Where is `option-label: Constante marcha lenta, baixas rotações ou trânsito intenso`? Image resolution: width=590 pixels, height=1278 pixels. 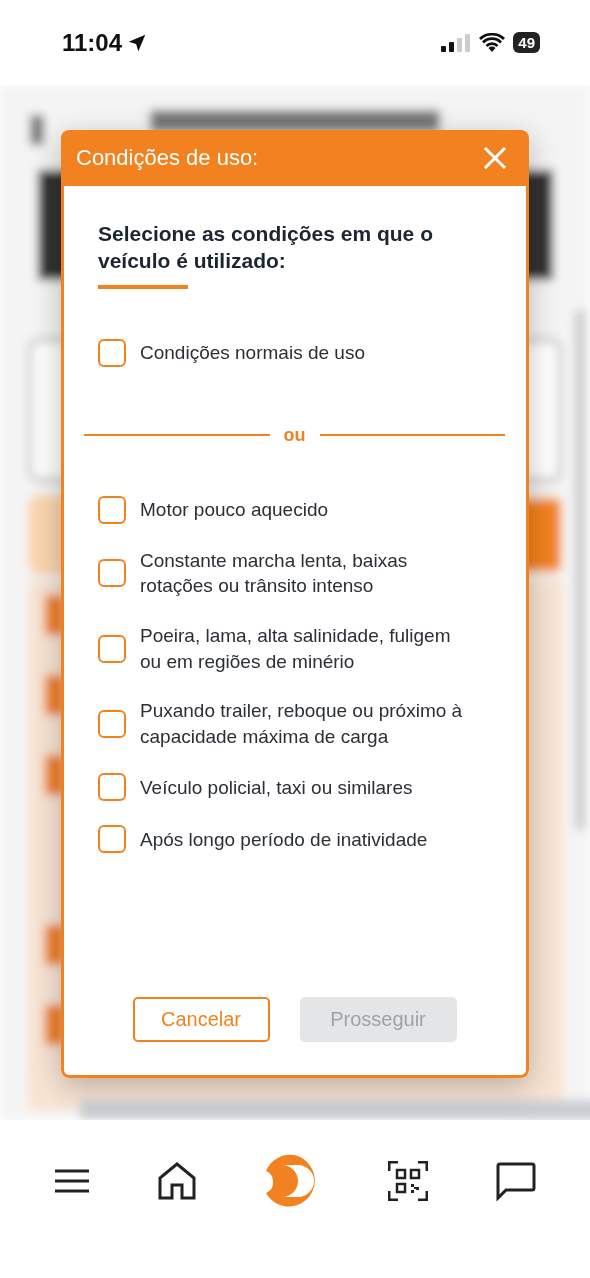 option-label: Constante marcha lenta, baixas rotações ou trânsito intenso is located at coordinates (274, 573).